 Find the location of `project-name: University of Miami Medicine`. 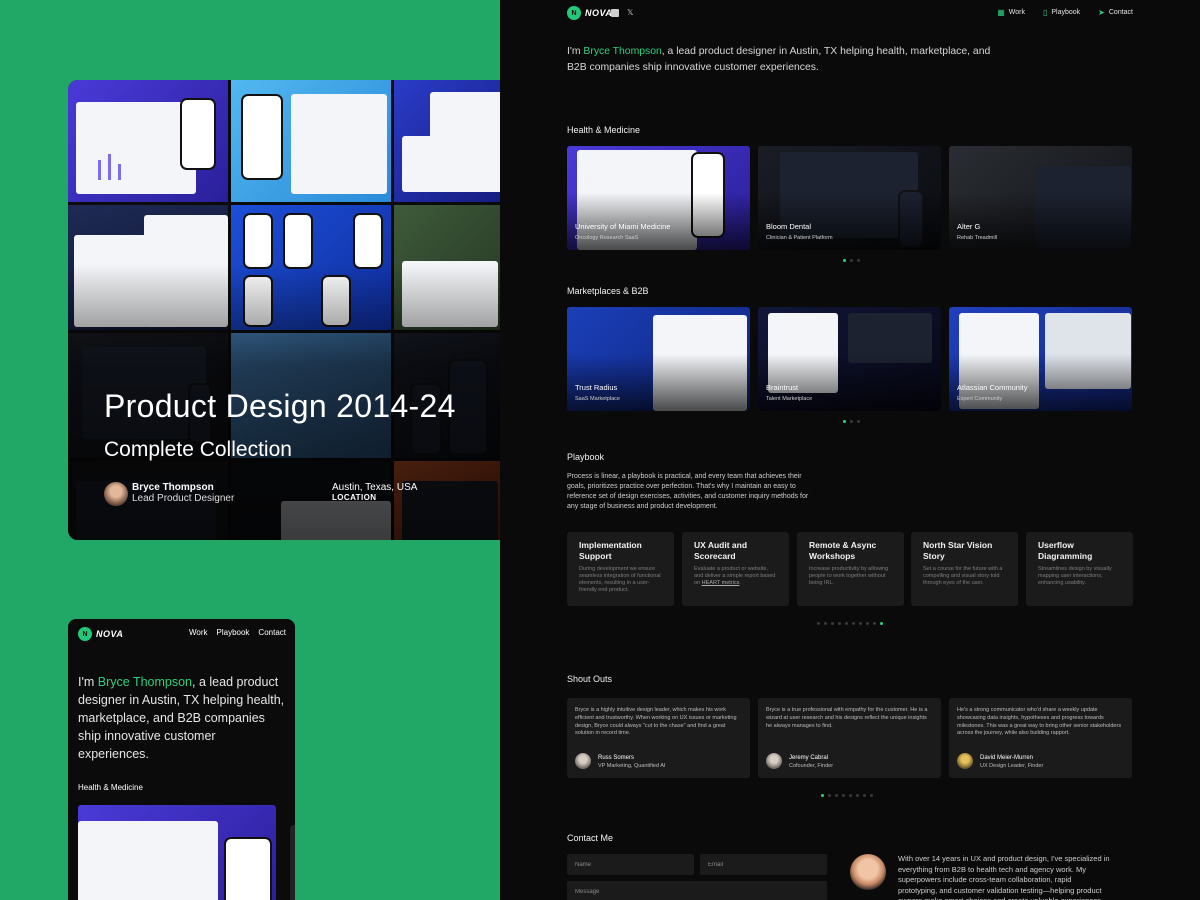

project-name: University of Miami Medicine is located at coordinates (623, 226).